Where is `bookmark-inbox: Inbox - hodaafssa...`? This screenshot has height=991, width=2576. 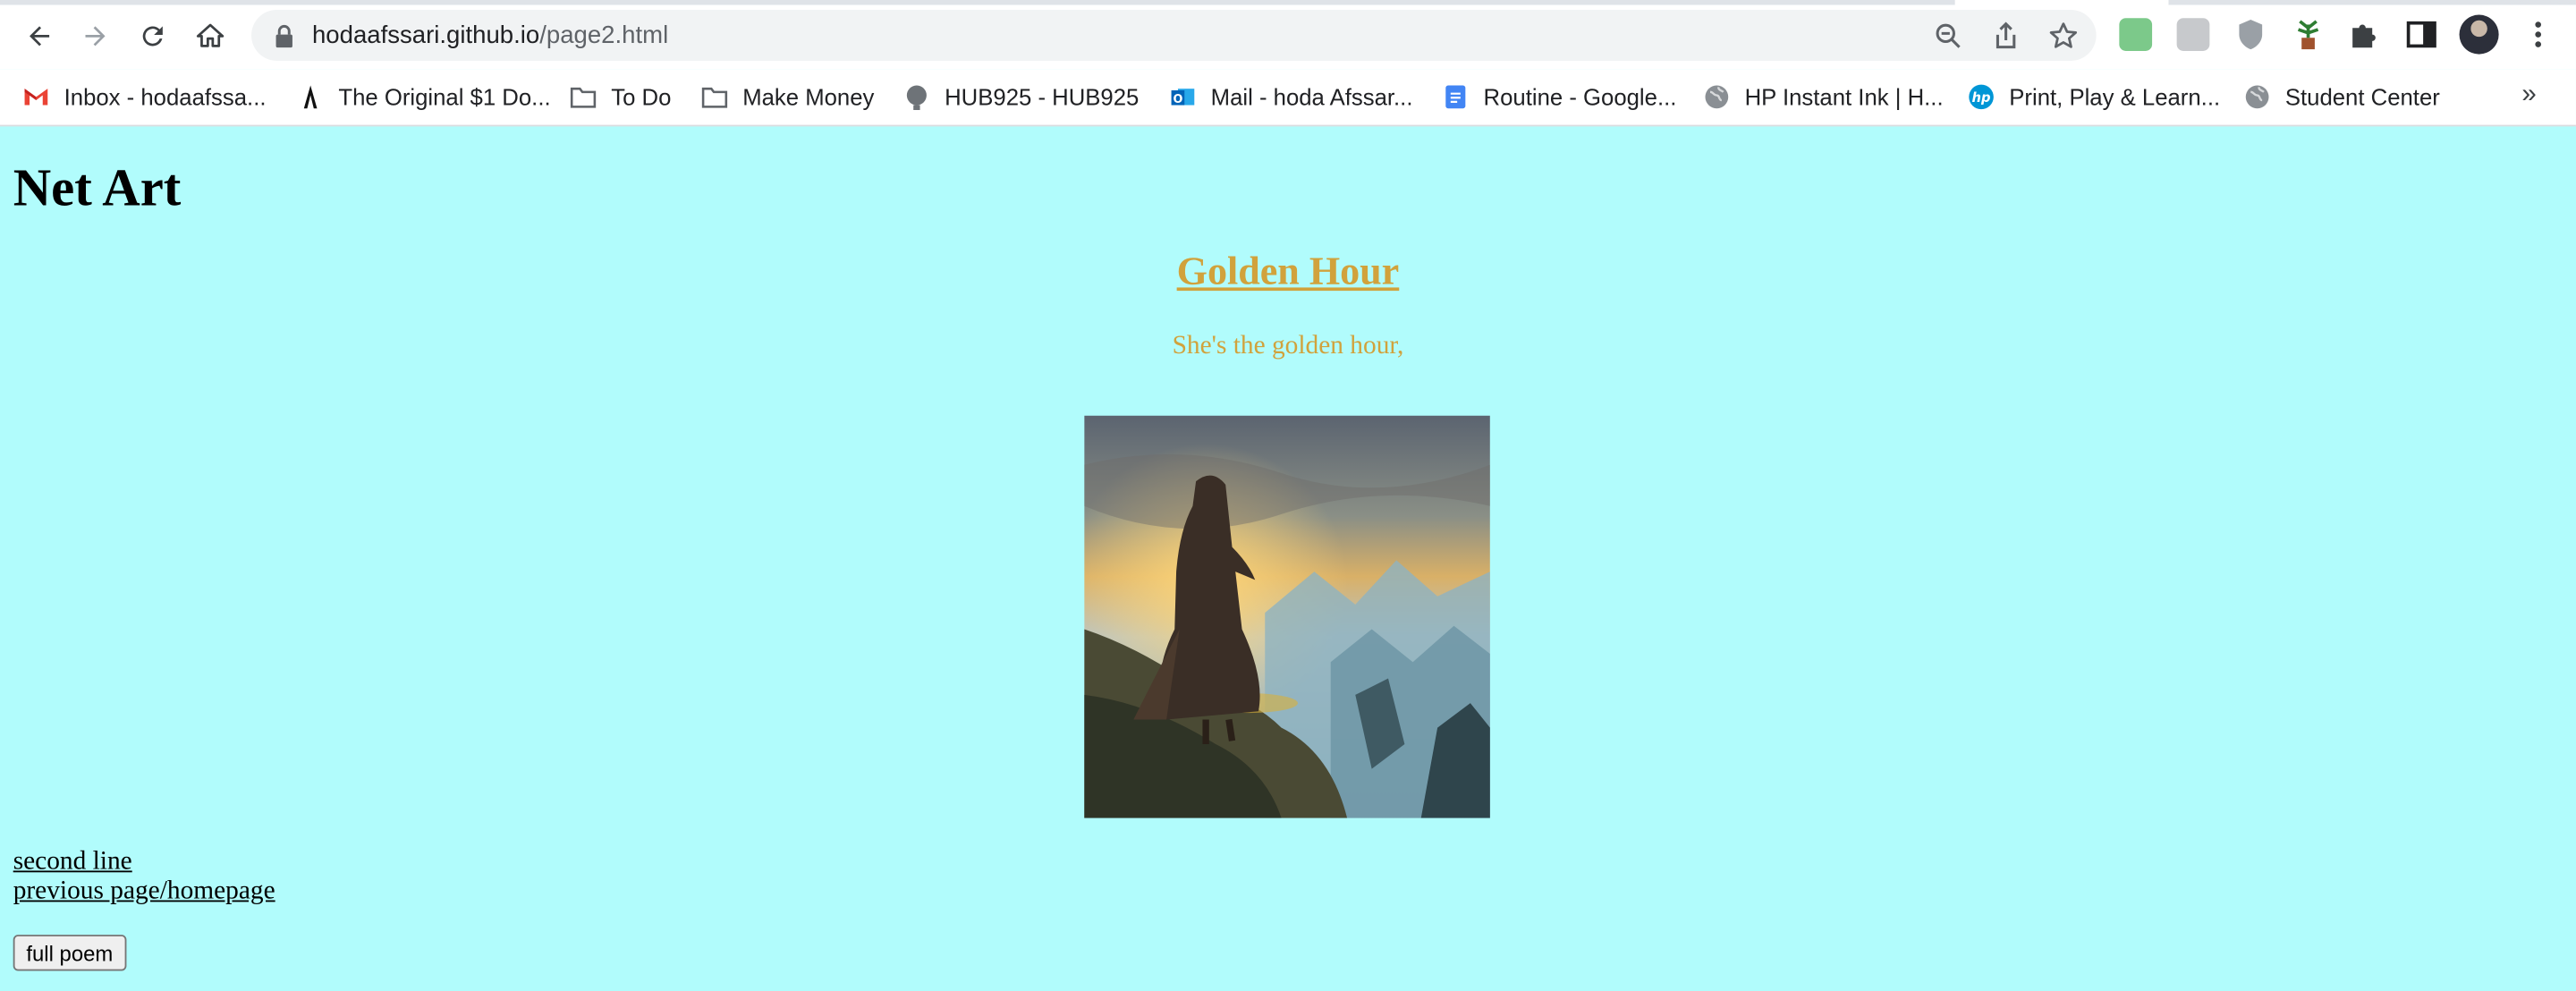
bookmark-inbox: Inbox - hodaafssa... is located at coordinates (145, 97).